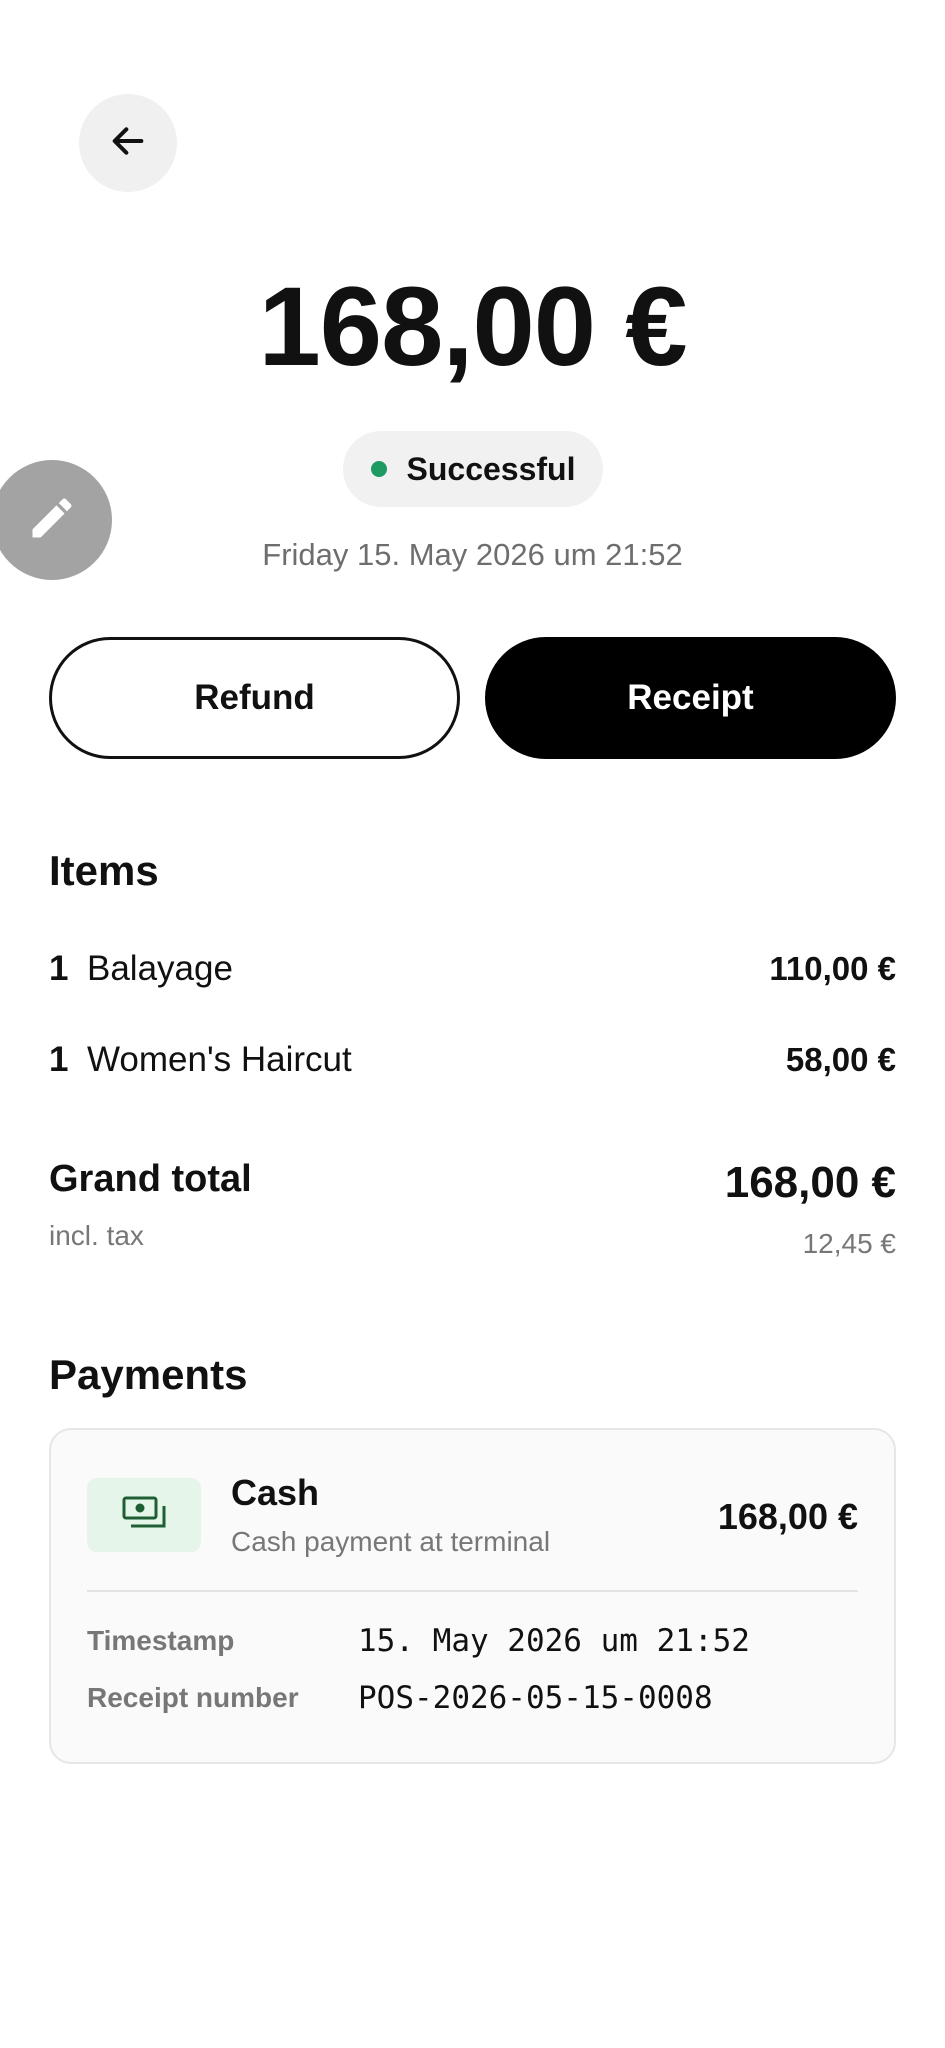 Image resolution: width=945 pixels, height=2048 pixels. I want to click on timestamp-label: Timestamp, so click(161, 1640).